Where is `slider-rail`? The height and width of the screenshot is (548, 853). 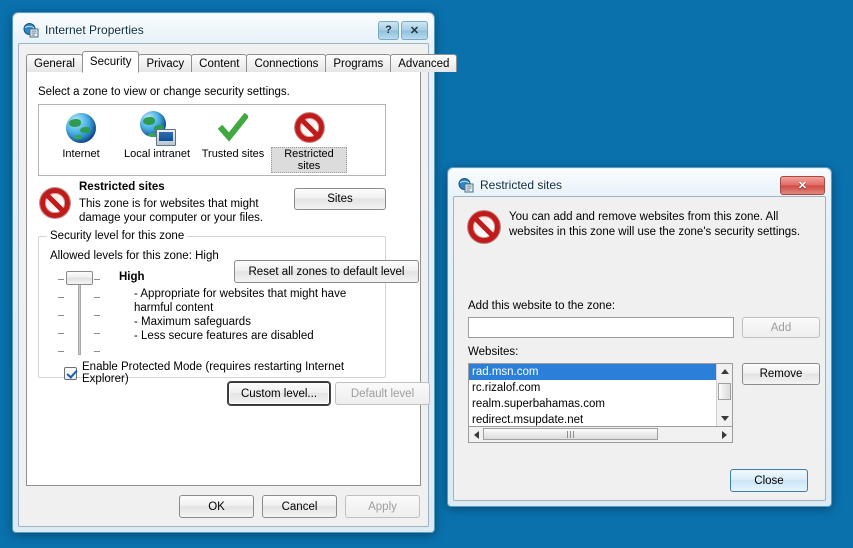 slider-rail is located at coordinates (79, 316).